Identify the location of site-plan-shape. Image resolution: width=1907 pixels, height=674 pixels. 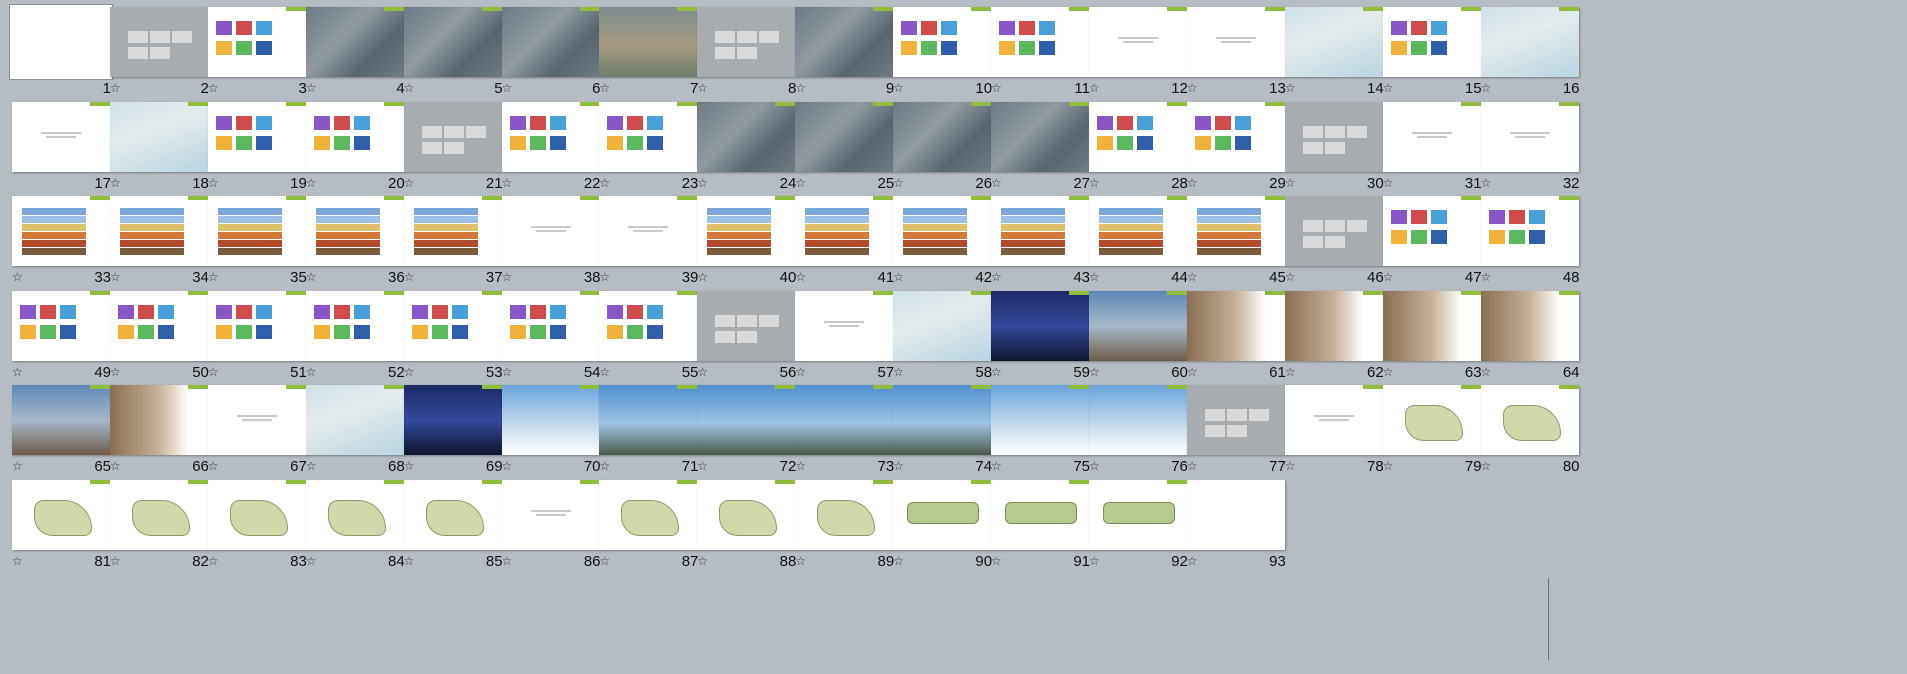
(63, 518).